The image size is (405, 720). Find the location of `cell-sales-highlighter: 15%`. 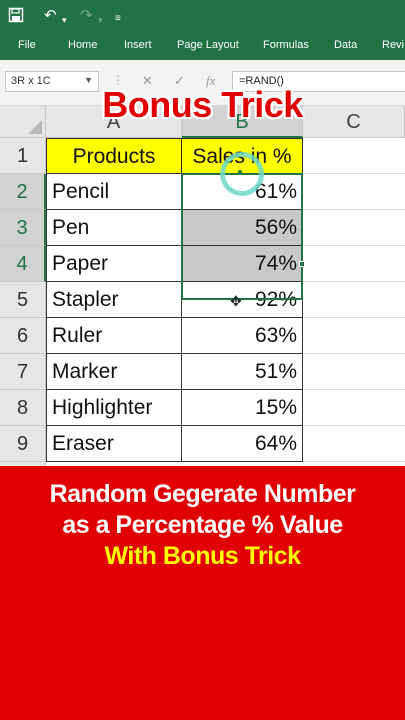

cell-sales-highlighter: 15% is located at coordinates (242, 408).